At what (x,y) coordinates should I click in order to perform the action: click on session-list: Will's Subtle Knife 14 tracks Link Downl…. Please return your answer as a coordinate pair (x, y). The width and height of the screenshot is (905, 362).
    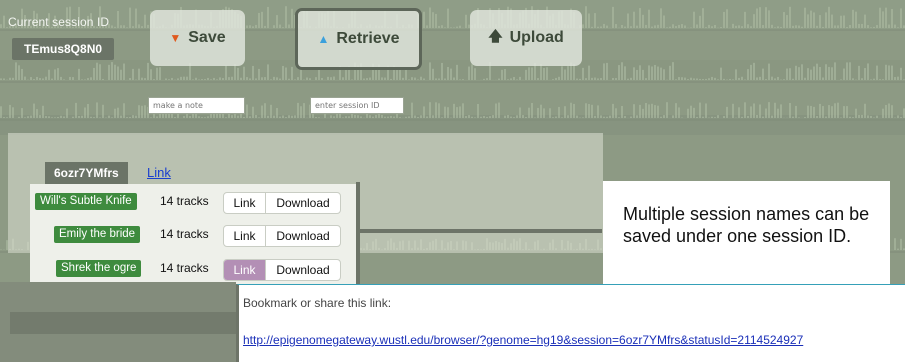
    Looking at the image, I should click on (194, 236).